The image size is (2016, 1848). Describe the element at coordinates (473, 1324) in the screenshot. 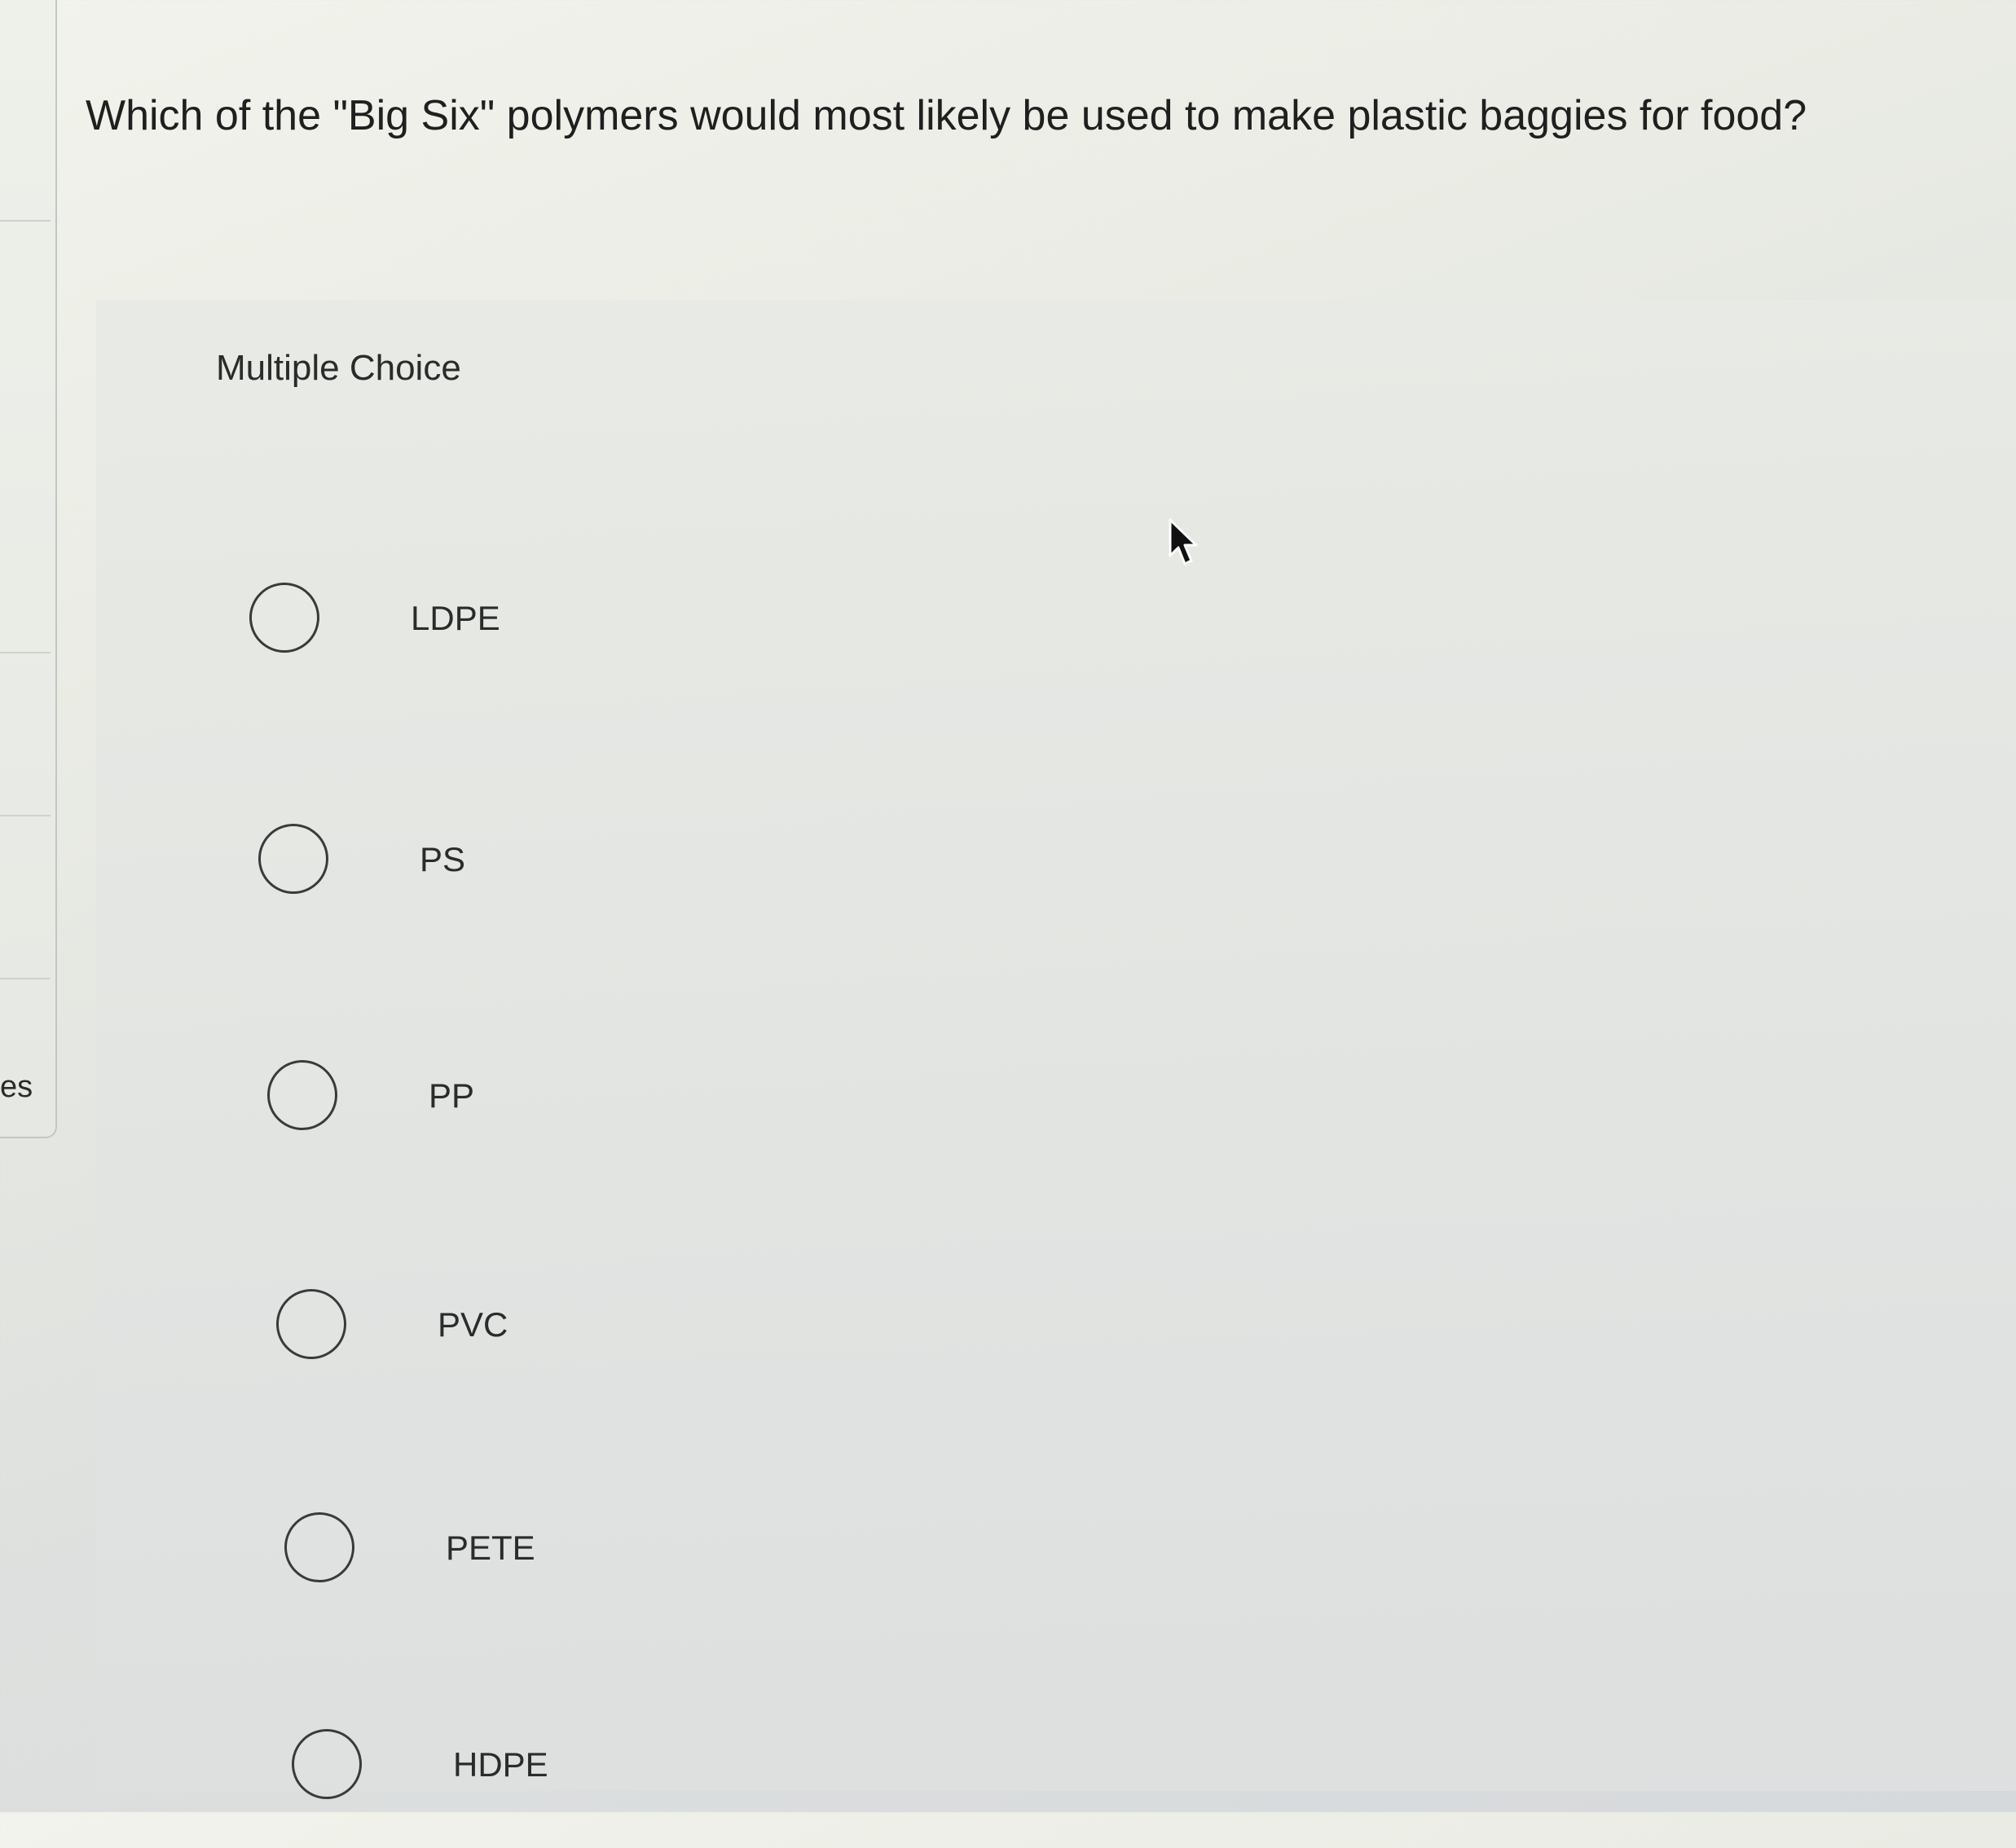

I see `option-label: PVC` at that location.